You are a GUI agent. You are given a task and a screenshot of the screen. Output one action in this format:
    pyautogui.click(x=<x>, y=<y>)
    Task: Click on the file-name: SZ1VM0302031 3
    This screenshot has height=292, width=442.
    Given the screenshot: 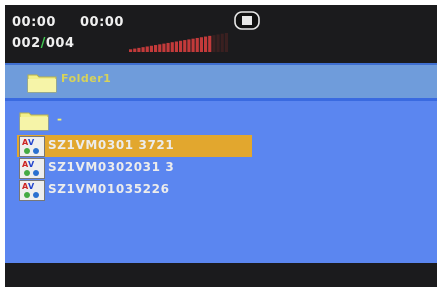 What is the action you would take?
    pyautogui.click(x=111, y=167)
    